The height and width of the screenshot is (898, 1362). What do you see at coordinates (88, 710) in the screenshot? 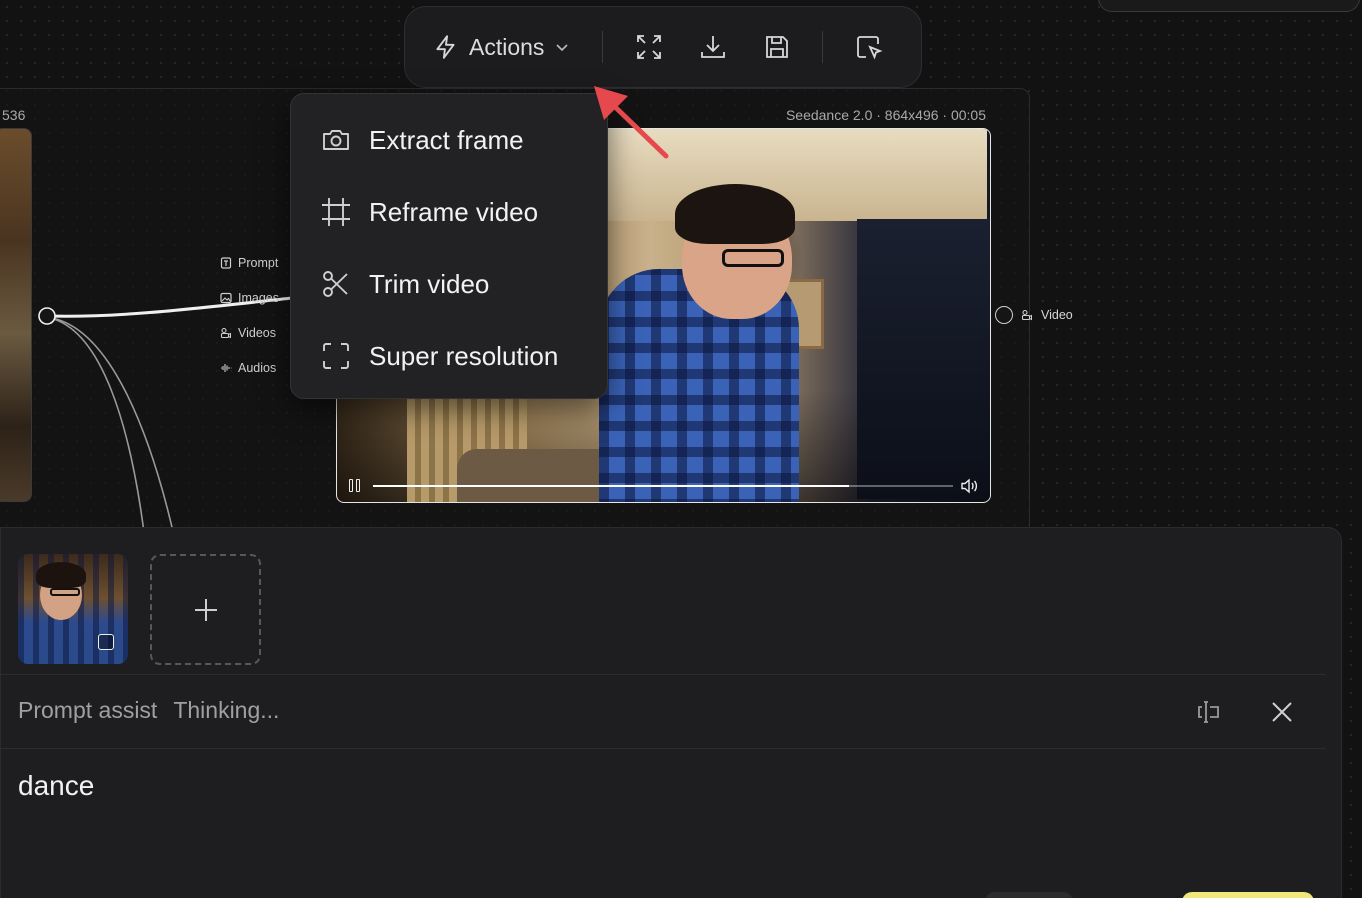
I see `prompt-assist-label: Prompt assist` at bounding box center [88, 710].